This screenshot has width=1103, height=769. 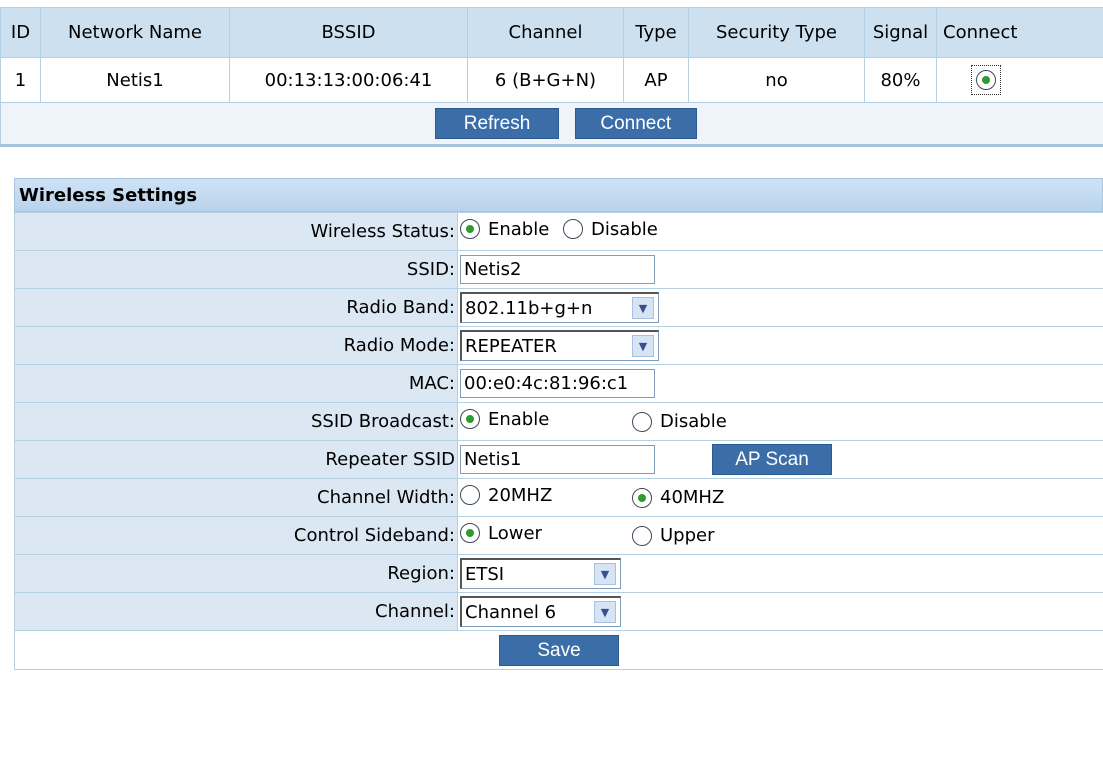 I want to click on connect-radio-focus-ring, so click(x=986, y=80).